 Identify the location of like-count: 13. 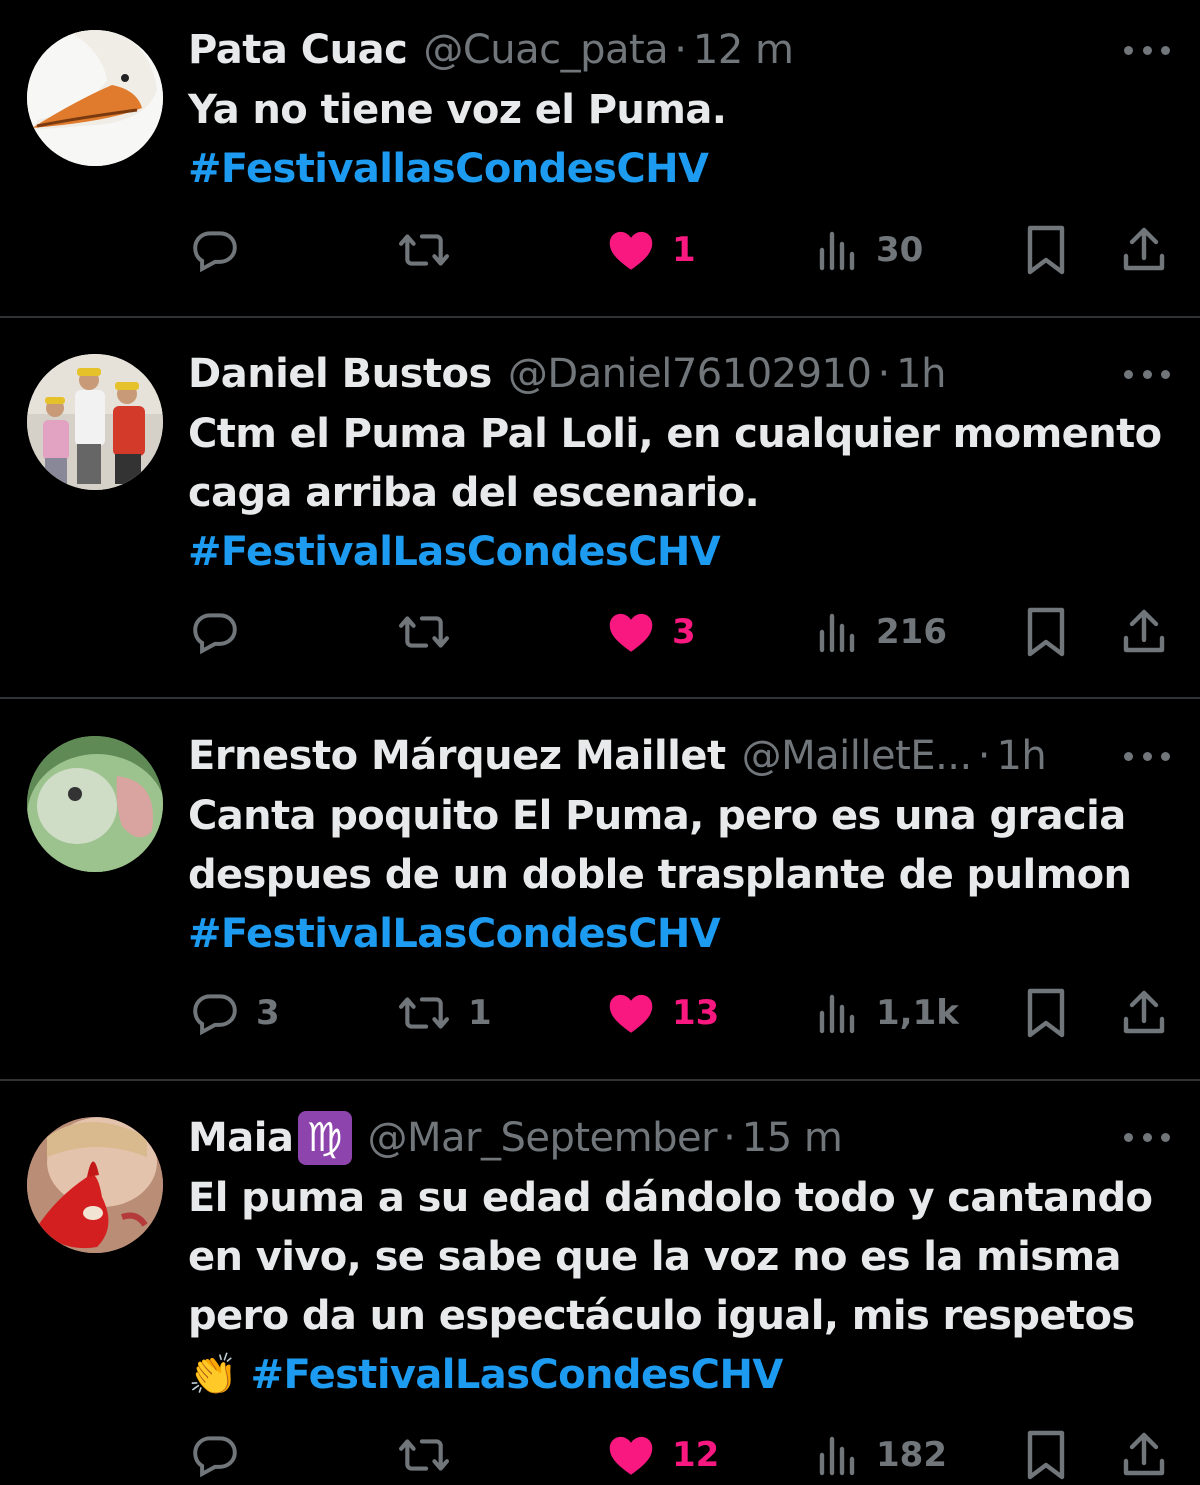
(696, 1013).